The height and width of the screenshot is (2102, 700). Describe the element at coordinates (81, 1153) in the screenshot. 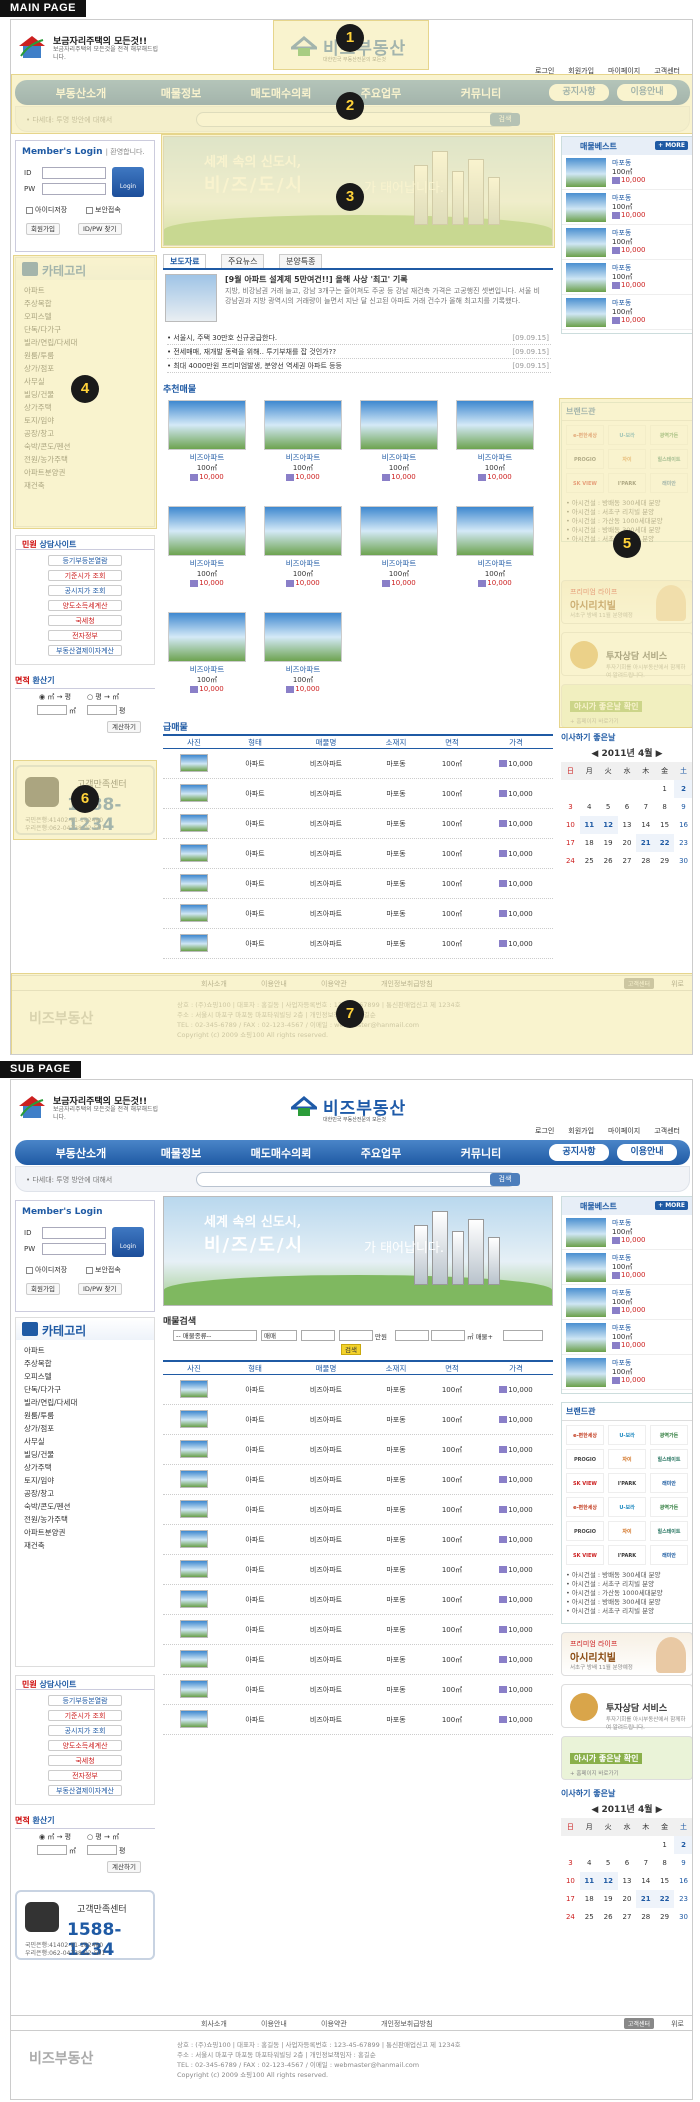

I see `nav-item-intro: 부동산소개` at that location.